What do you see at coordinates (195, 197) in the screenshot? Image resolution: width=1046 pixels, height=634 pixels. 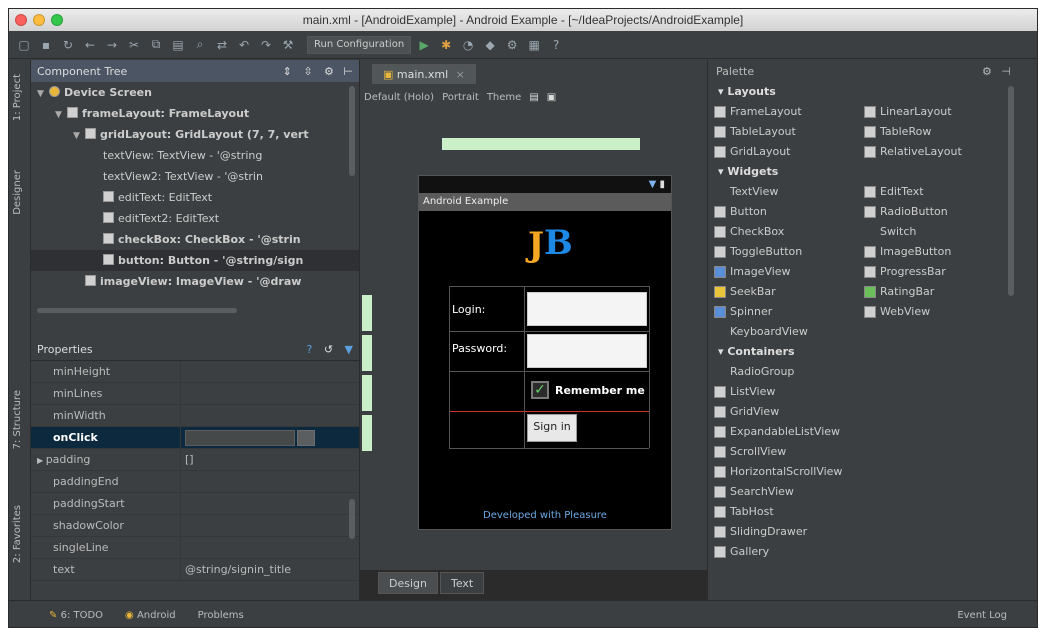 I see `tree-node: editText: EditText` at bounding box center [195, 197].